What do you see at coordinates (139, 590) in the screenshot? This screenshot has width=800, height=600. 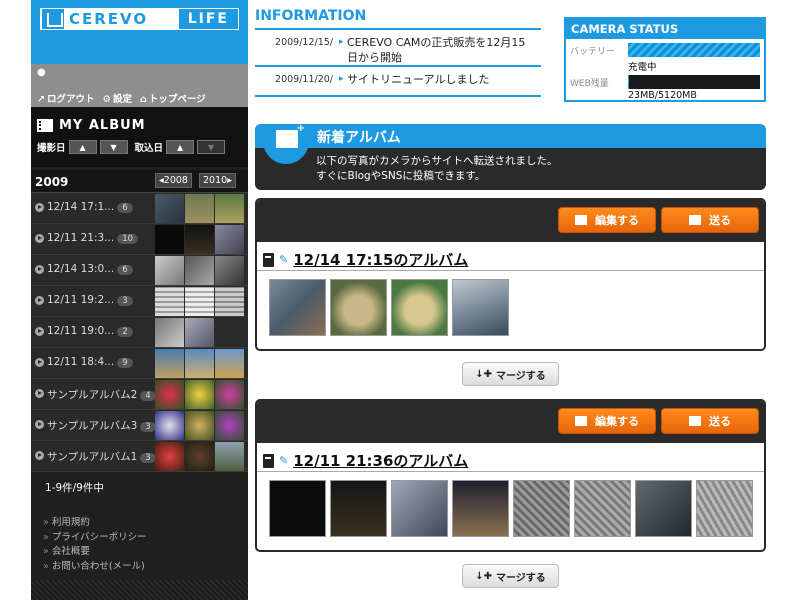 I see `sidebar-bottom-pattern` at bounding box center [139, 590].